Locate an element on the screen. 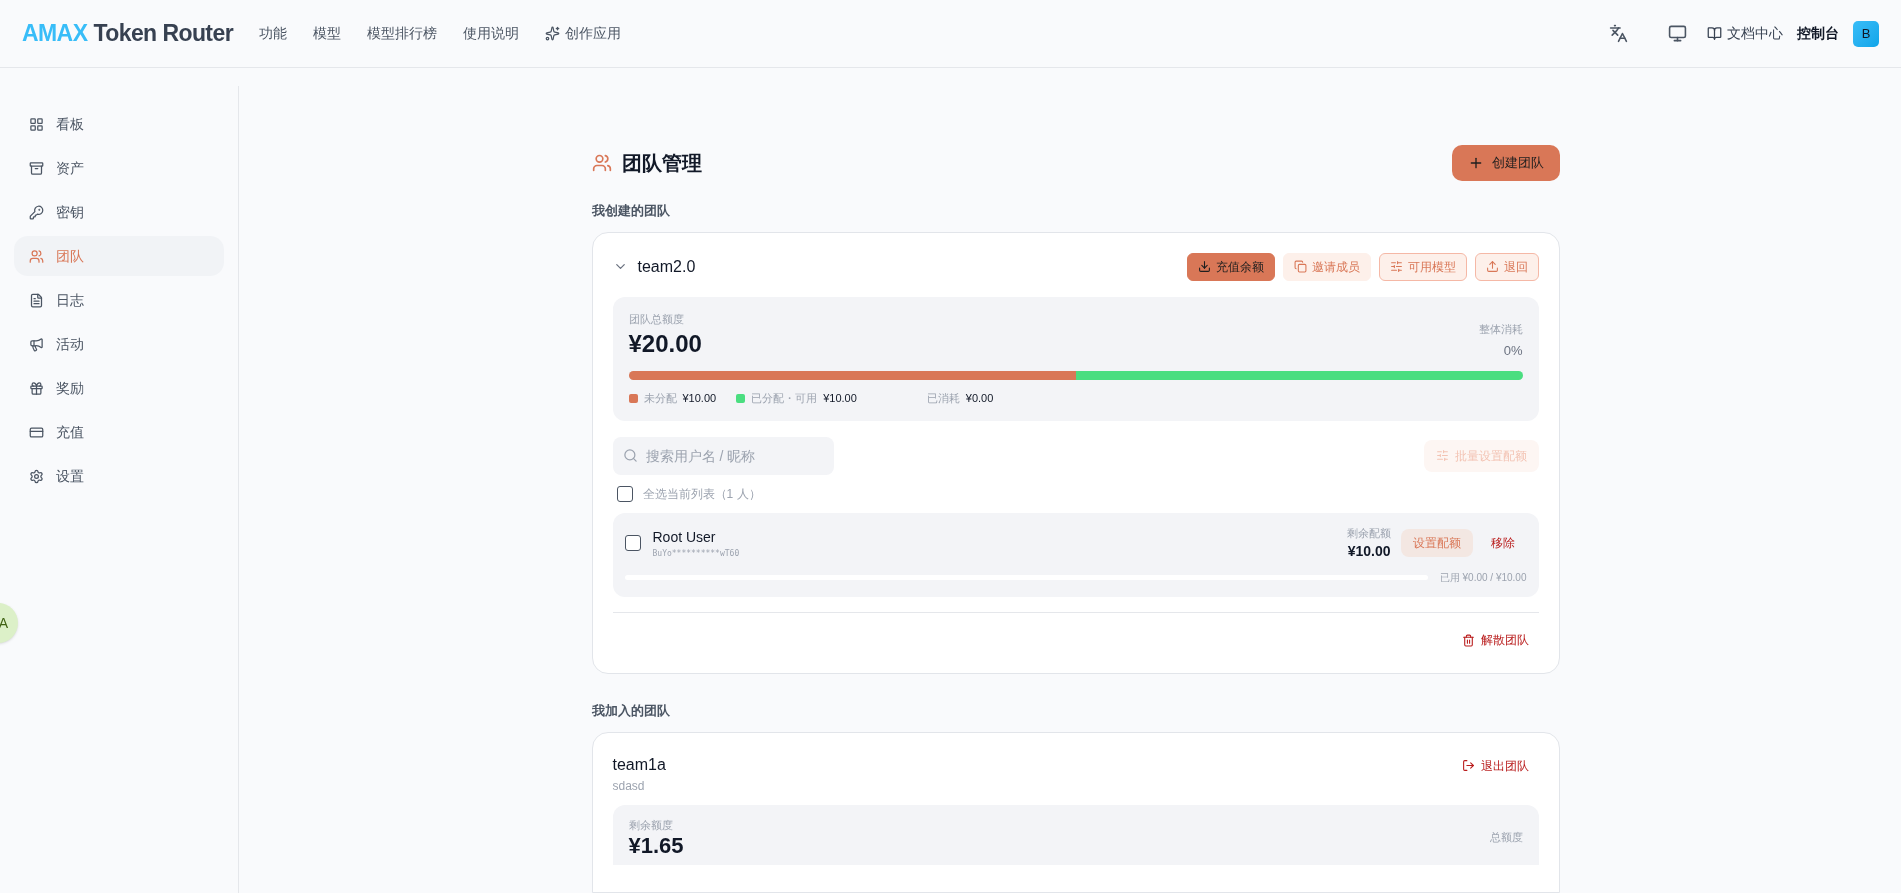 Image resolution: width=1901 pixels, height=893 pixels. translate-icon is located at coordinates (1618, 33).